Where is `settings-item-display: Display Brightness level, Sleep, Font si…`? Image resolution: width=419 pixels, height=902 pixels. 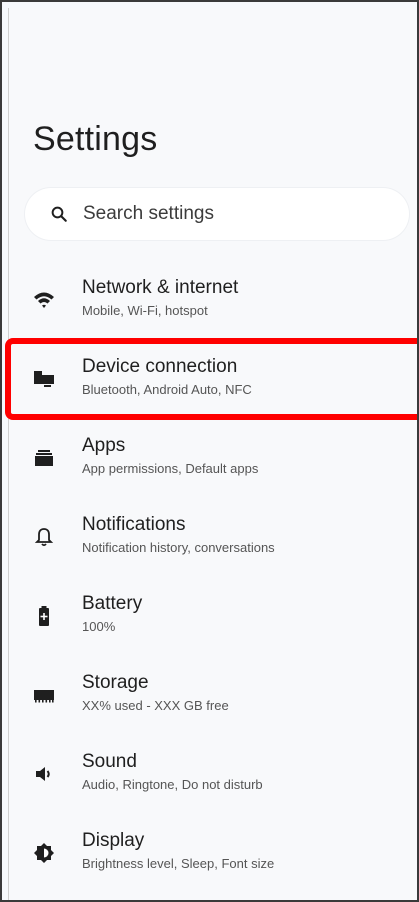
settings-item-display: Display Brightness level, Sleep, Font si… is located at coordinates (212, 852).